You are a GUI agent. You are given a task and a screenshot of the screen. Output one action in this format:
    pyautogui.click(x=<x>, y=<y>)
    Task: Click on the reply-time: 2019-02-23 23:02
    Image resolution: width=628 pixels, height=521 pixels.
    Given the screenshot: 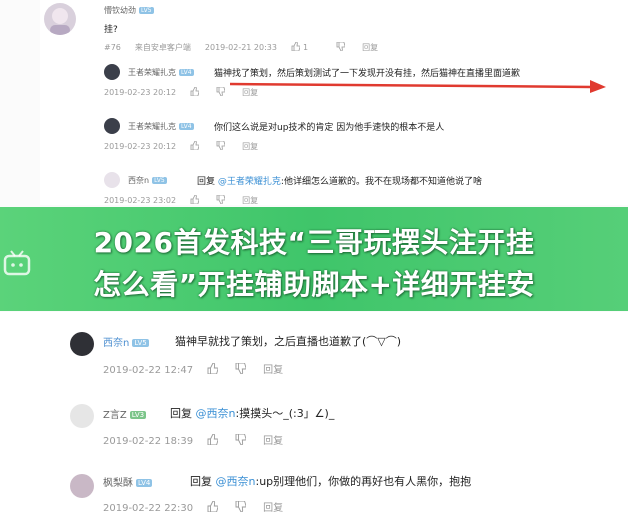 What is the action you would take?
    pyautogui.click(x=140, y=200)
    